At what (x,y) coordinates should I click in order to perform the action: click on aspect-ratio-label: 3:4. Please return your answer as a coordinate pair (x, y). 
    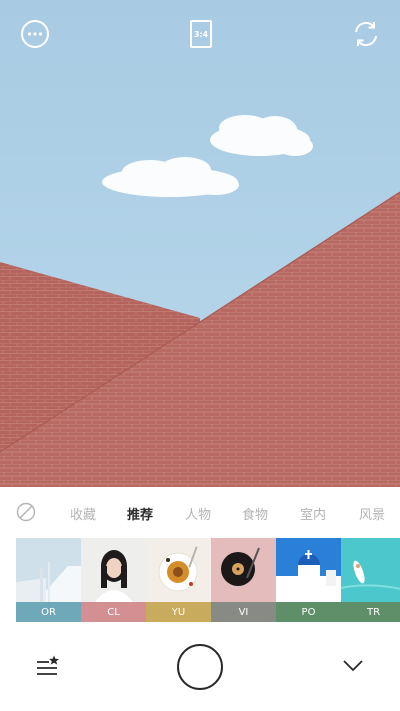
    Looking at the image, I should click on (201, 34).